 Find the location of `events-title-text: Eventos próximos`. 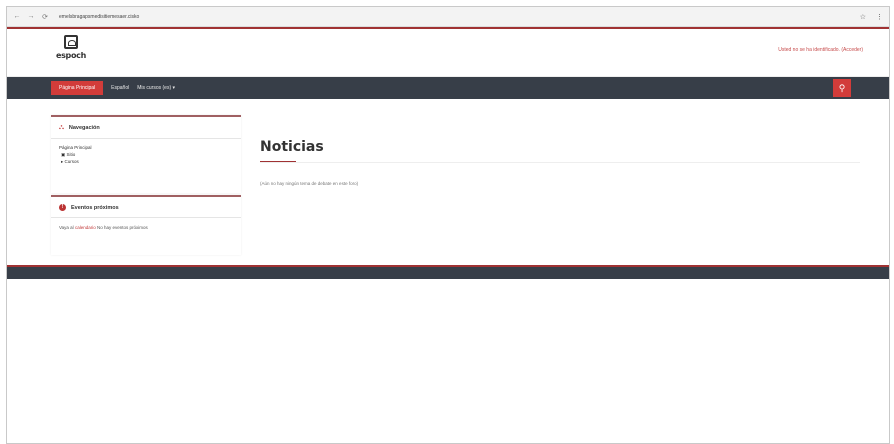

events-title-text: Eventos próximos is located at coordinates (95, 207).